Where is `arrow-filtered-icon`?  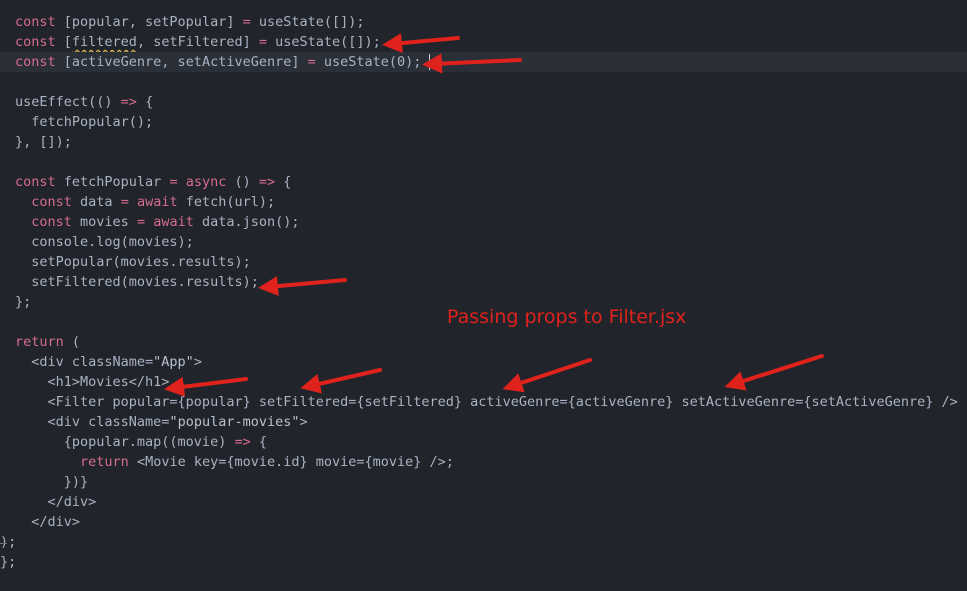 arrow-filtered-icon is located at coordinates (421, 43).